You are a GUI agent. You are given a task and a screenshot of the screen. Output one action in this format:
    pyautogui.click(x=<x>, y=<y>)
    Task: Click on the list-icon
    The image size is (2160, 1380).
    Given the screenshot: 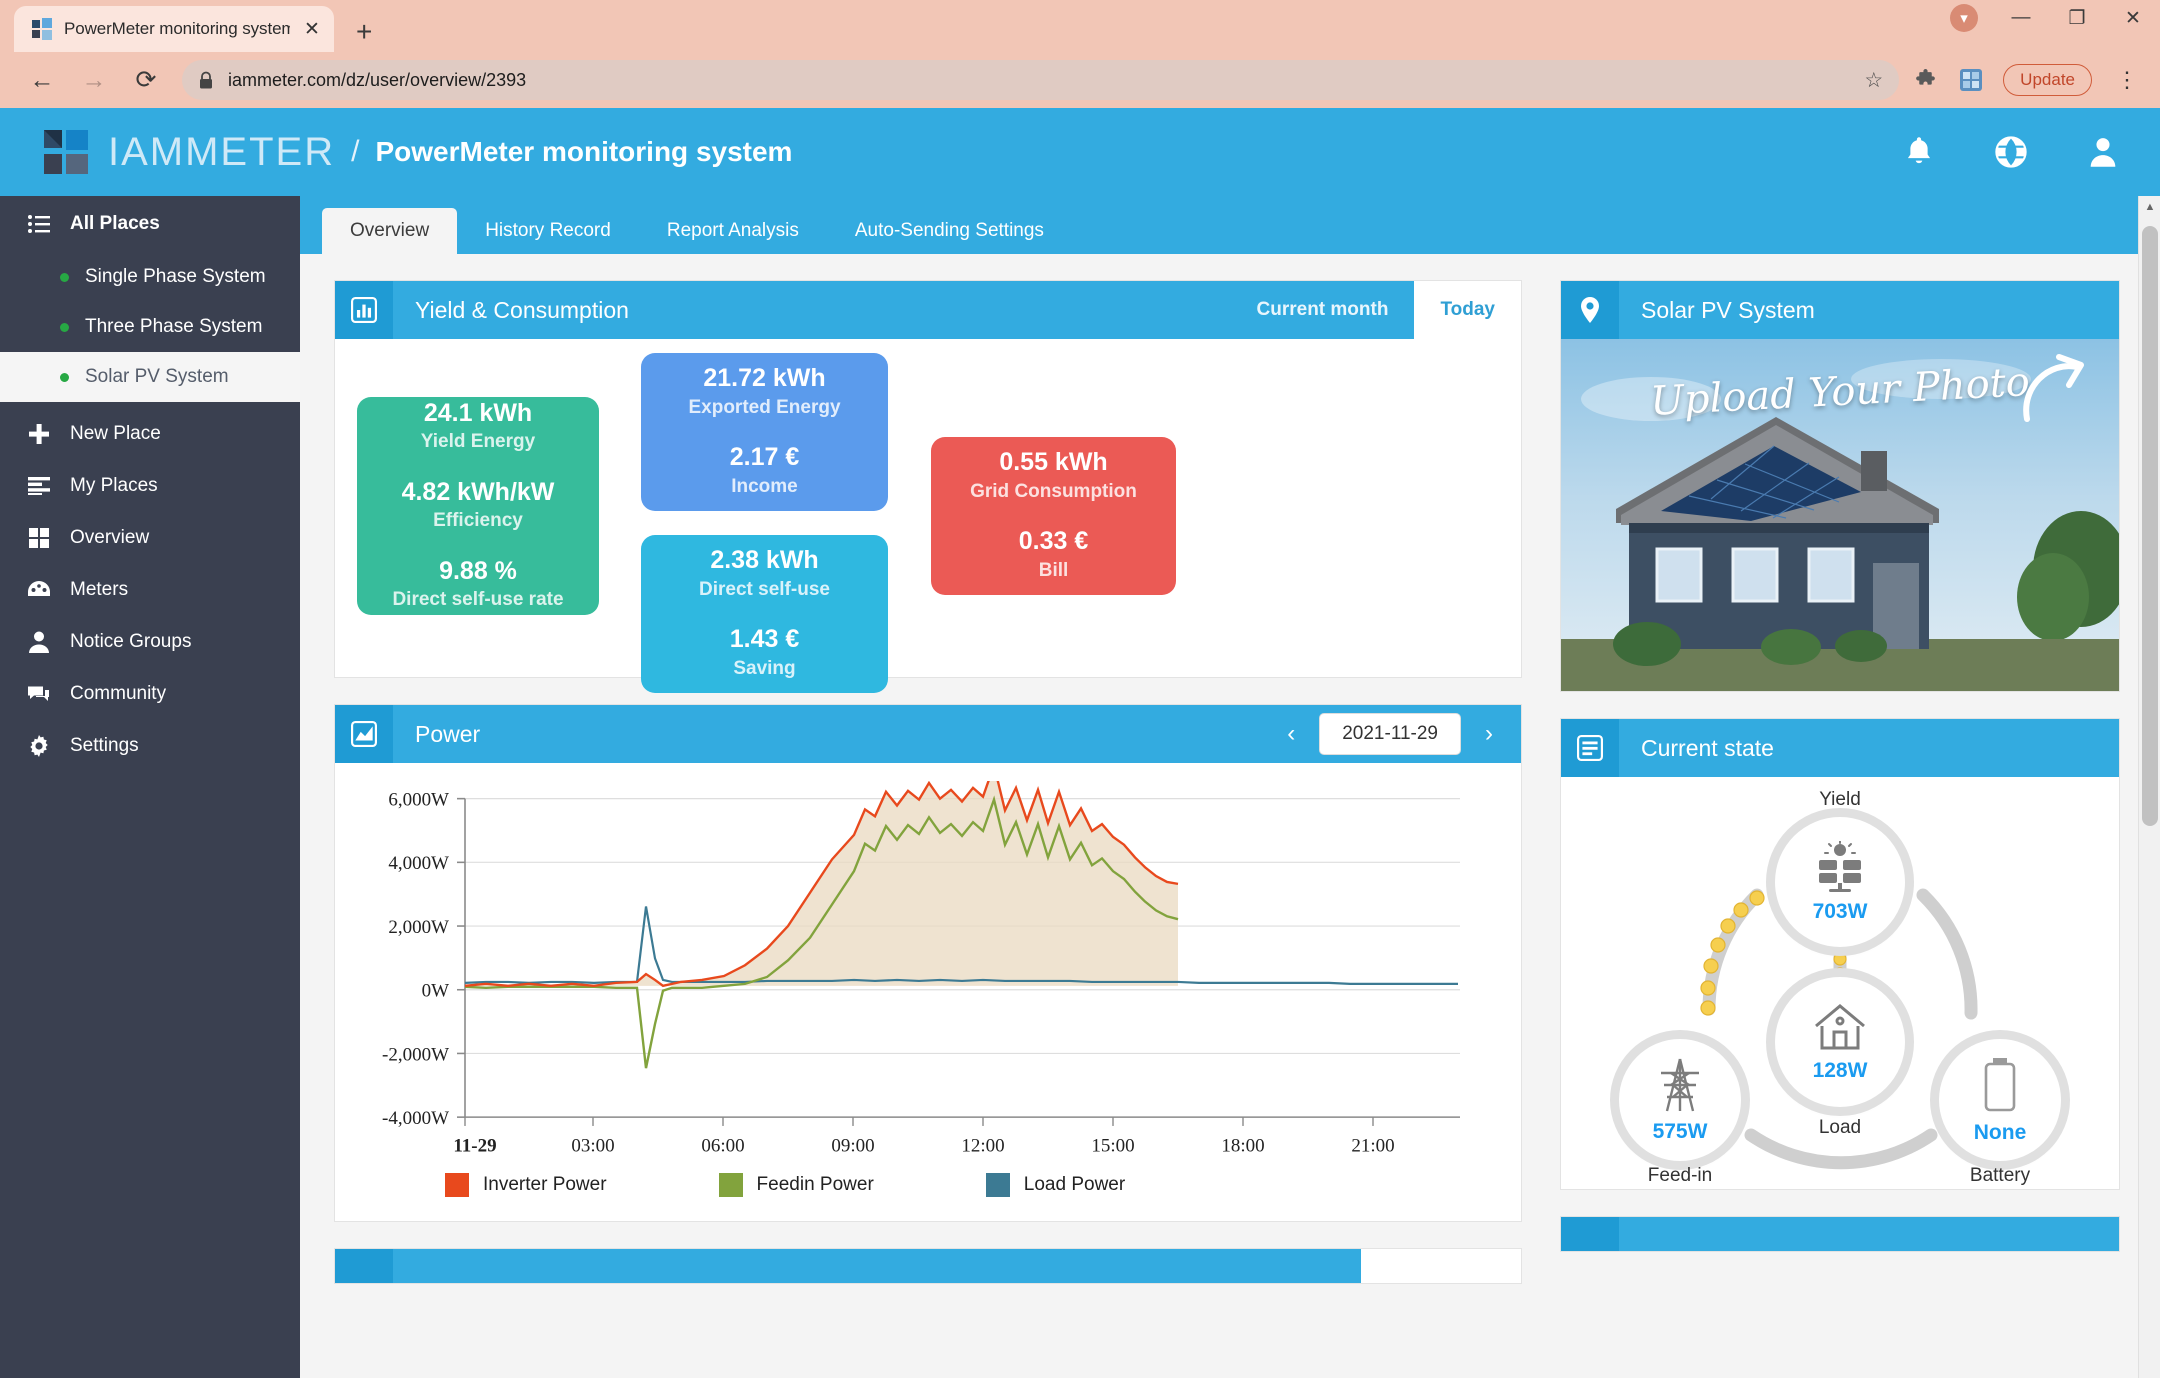 What is the action you would take?
    pyautogui.click(x=39, y=224)
    